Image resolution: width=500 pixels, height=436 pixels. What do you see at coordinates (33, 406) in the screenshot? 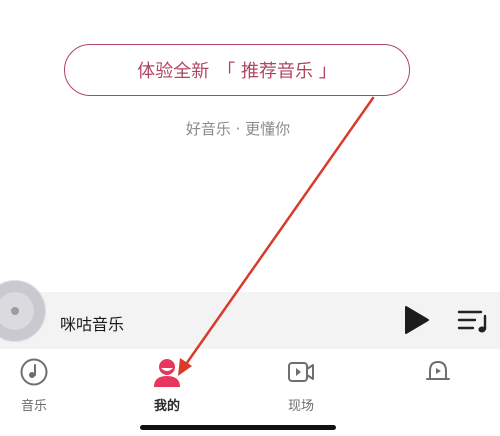
I see `tab-music-label: 音乐` at bounding box center [33, 406].